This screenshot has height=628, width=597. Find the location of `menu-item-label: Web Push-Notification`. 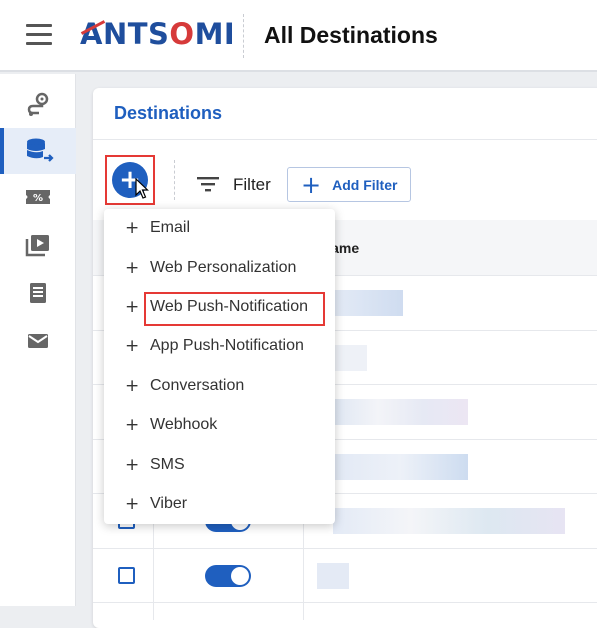

menu-item-label: Web Push-Notification is located at coordinates (229, 306).